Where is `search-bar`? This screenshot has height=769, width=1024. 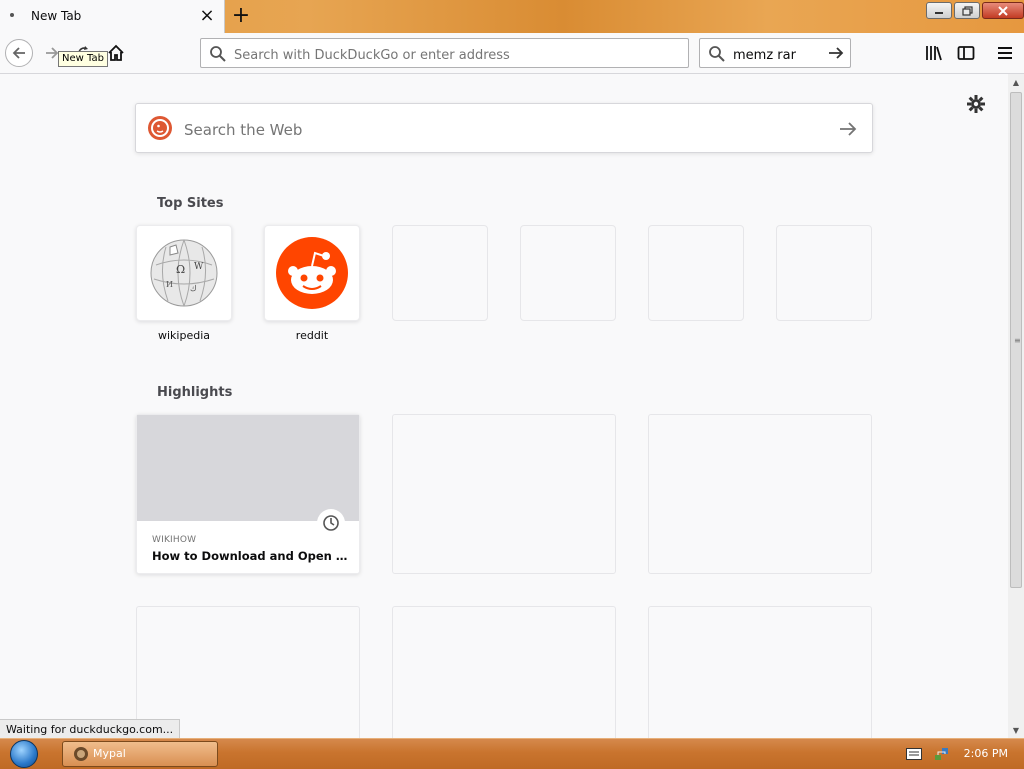 search-bar is located at coordinates (775, 53).